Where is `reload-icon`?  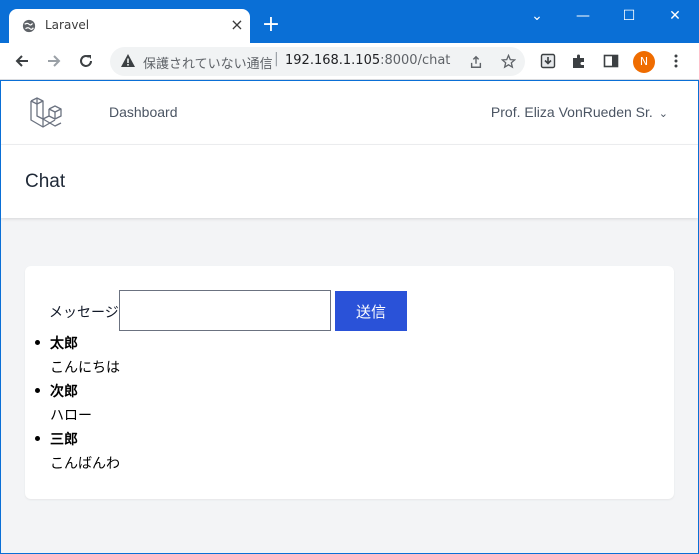
reload-icon is located at coordinates (86, 61).